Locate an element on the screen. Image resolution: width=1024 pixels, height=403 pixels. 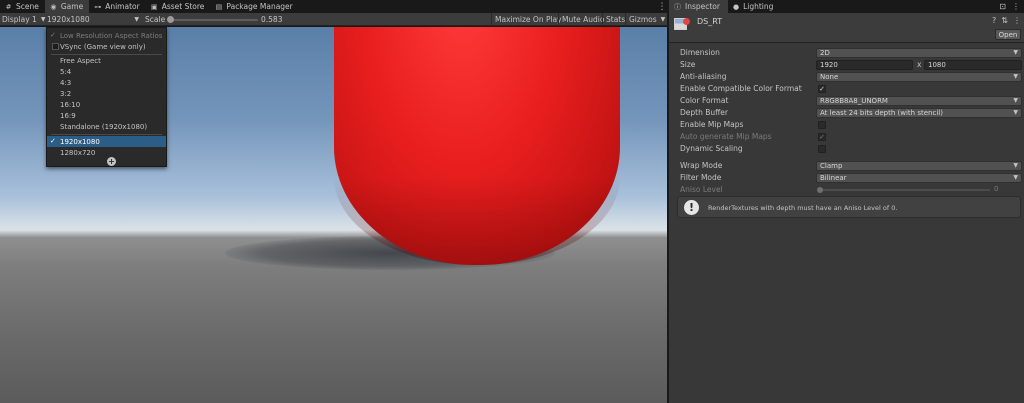
tab-inspector-label: Inspector is located at coordinates (702, 6).